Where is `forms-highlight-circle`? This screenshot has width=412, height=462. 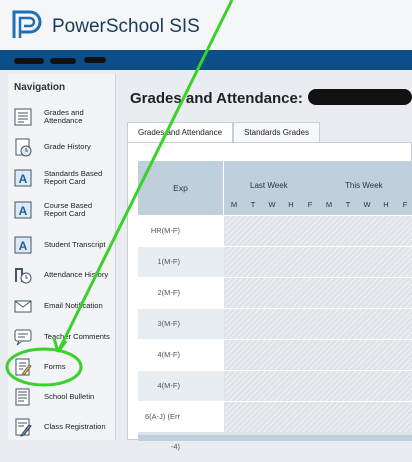
forms-highlight-circle is located at coordinates (44, 367).